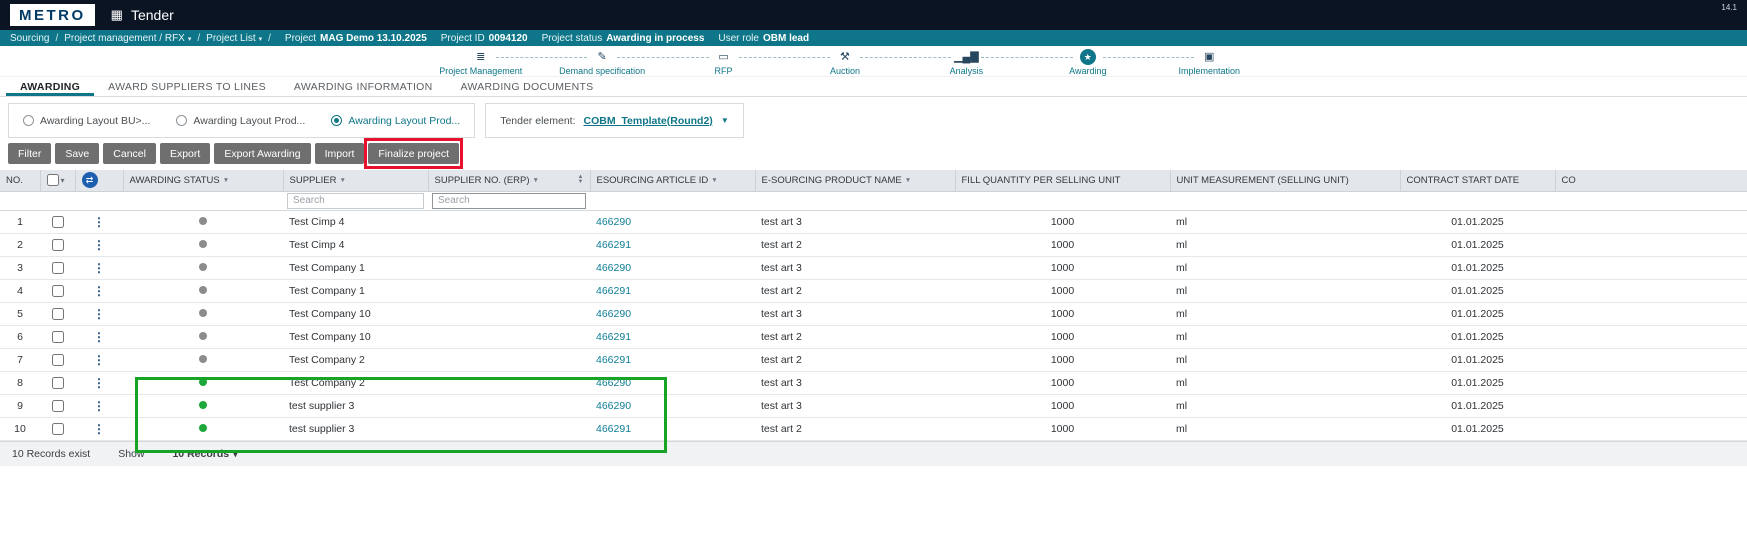  What do you see at coordinates (30, 153) in the screenshot?
I see `filter-button: Filter` at bounding box center [30, 153].